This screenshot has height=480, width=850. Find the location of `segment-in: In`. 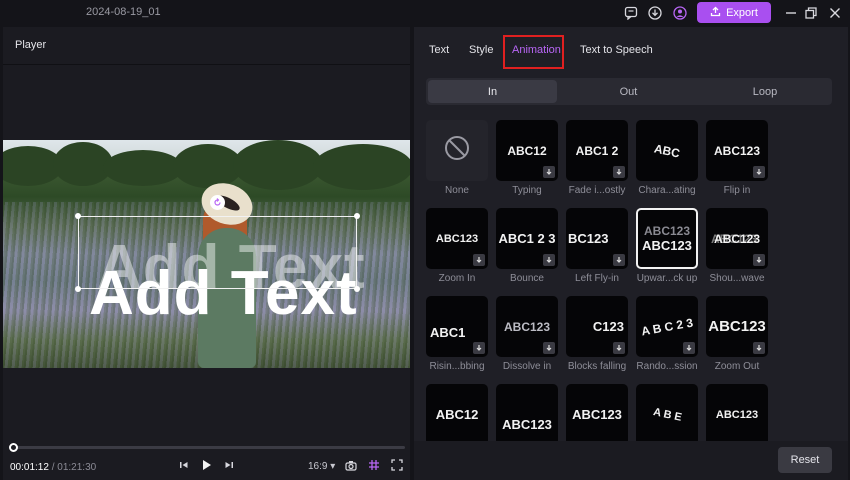

segment-in: In is located at coordinates (492, 91).